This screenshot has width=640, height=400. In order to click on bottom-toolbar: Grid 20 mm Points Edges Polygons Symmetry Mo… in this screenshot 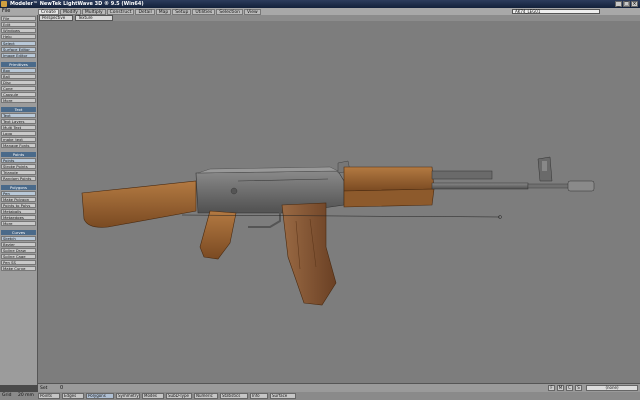, I will do `click(320, 396)`.